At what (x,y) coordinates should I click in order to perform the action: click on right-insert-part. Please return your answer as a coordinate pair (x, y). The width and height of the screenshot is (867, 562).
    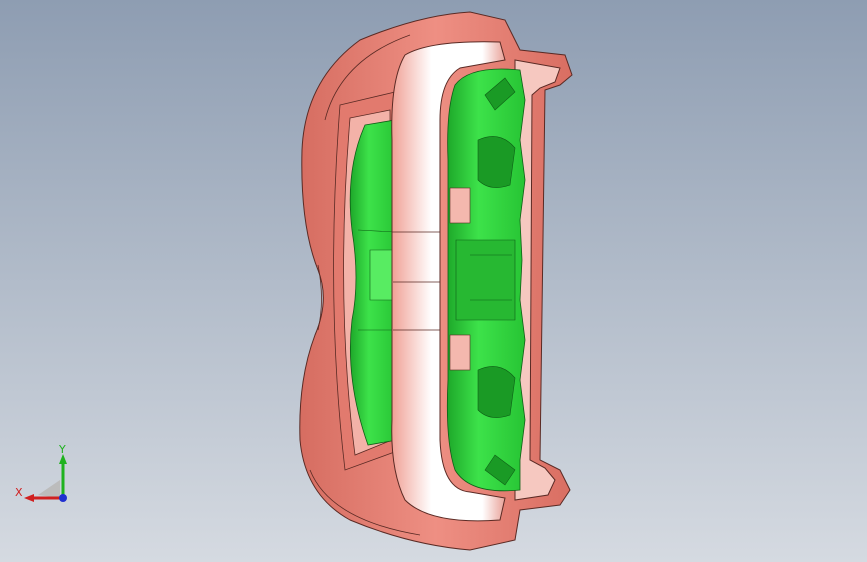
    Looking at the image, I should click on (486, 280).